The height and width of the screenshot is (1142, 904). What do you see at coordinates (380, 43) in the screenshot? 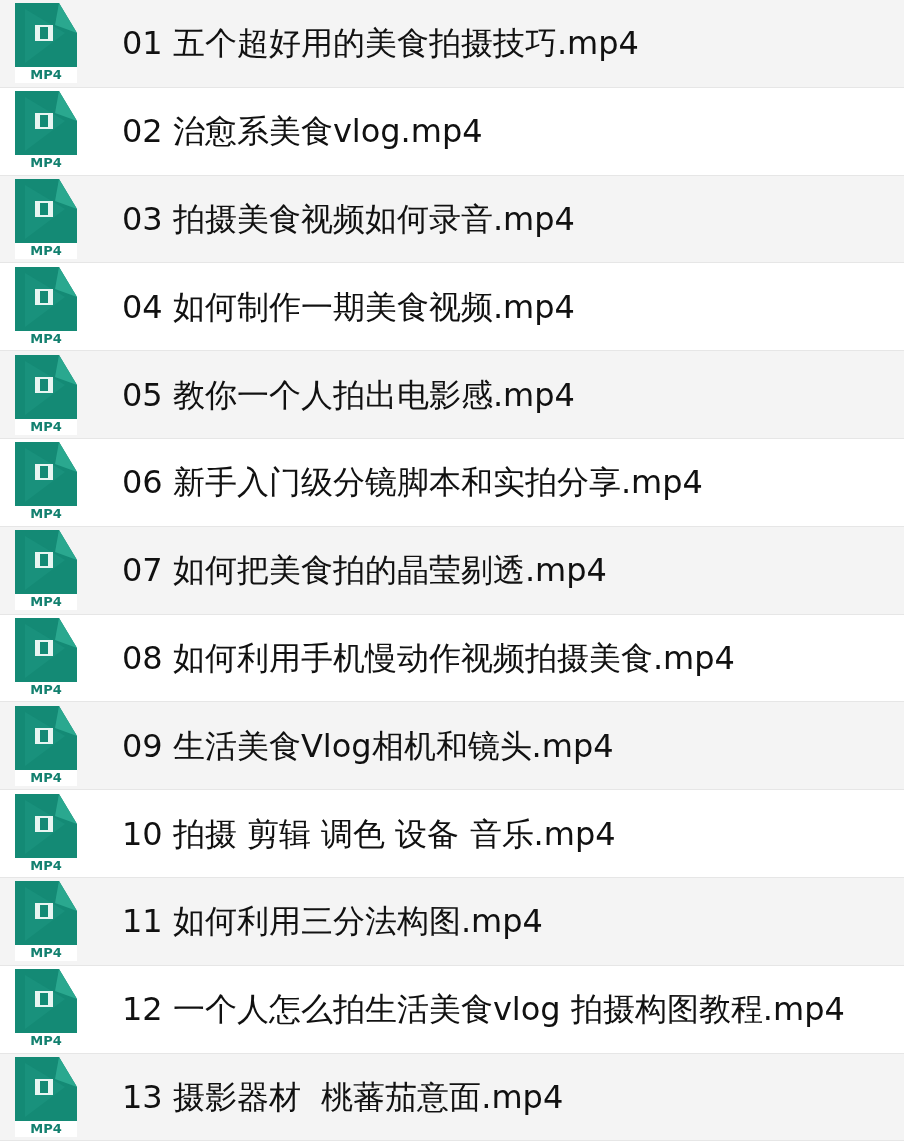
I see `file-name: 01 五个超好用的美食拍摄技巧.mp4` at bounding box center [380, 43].